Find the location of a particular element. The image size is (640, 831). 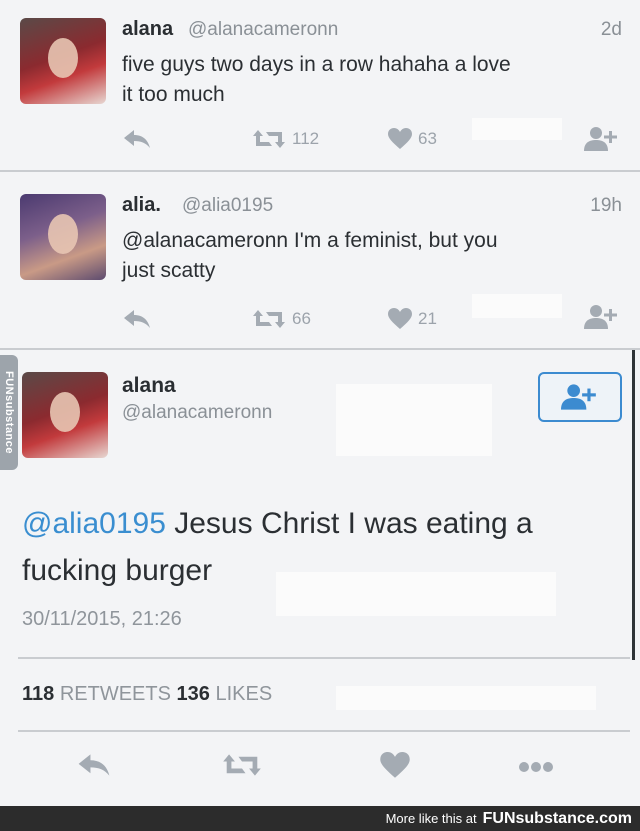

more-button is located at coordinates (536, 769).